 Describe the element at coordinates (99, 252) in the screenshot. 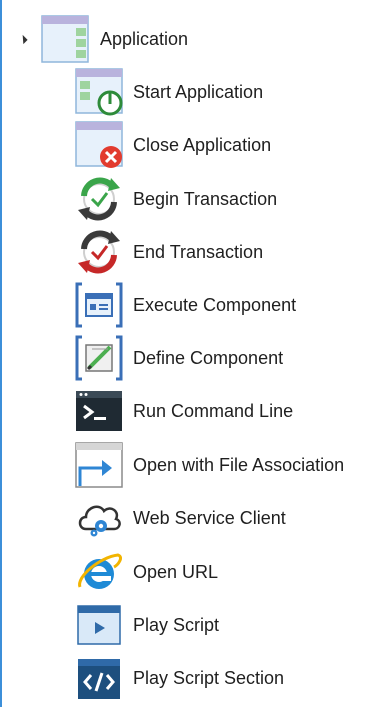

I see `end-transaction-icon` at that location.